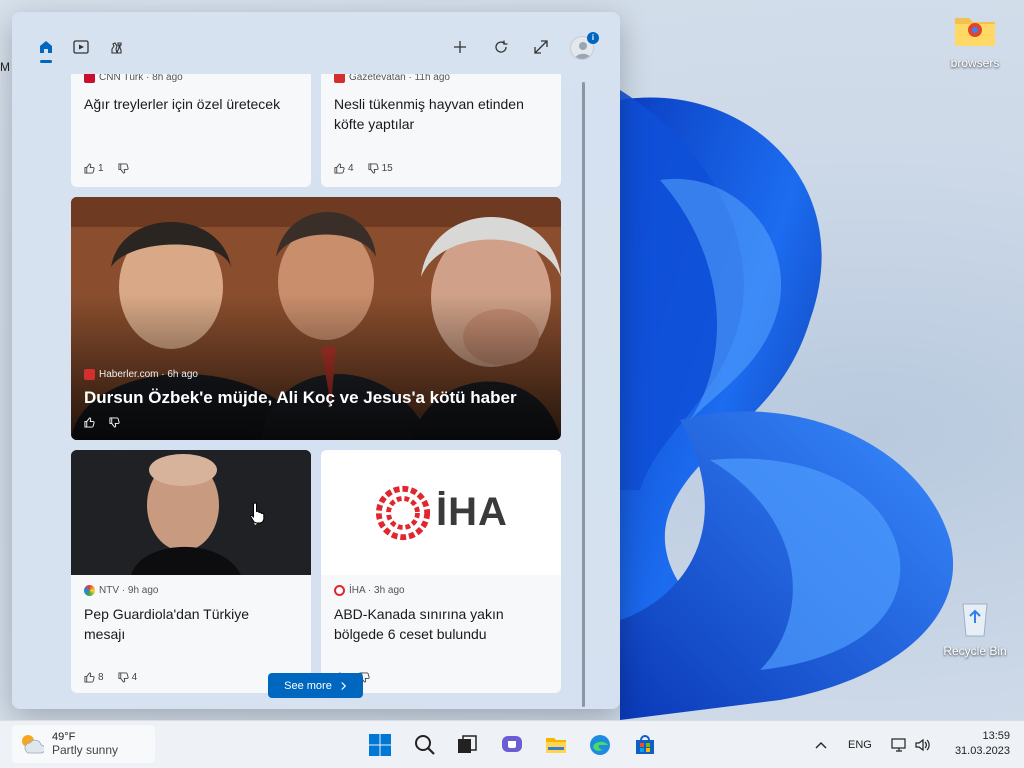  I want to click on card-source: Haberler.com · 6h ago, so click(141, 374).